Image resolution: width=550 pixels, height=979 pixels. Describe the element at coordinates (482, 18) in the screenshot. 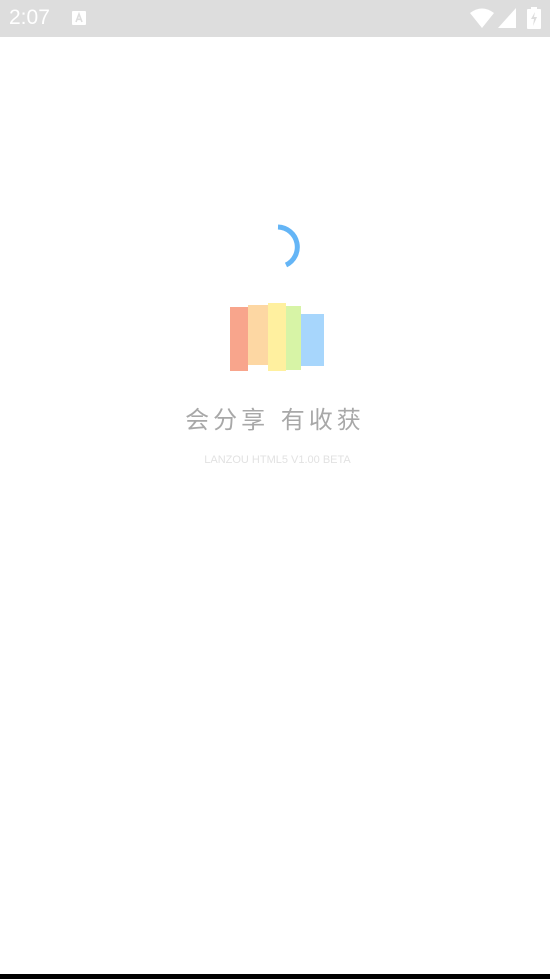

I see `wifi-icon` at that location.